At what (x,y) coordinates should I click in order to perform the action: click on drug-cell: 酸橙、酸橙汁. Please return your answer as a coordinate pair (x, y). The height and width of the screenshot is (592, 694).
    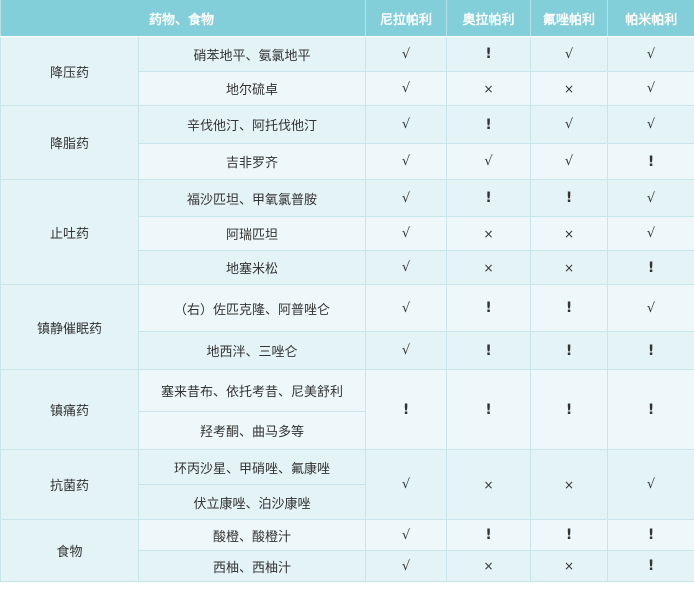
    Looking at the image, I should click on (252, 535).